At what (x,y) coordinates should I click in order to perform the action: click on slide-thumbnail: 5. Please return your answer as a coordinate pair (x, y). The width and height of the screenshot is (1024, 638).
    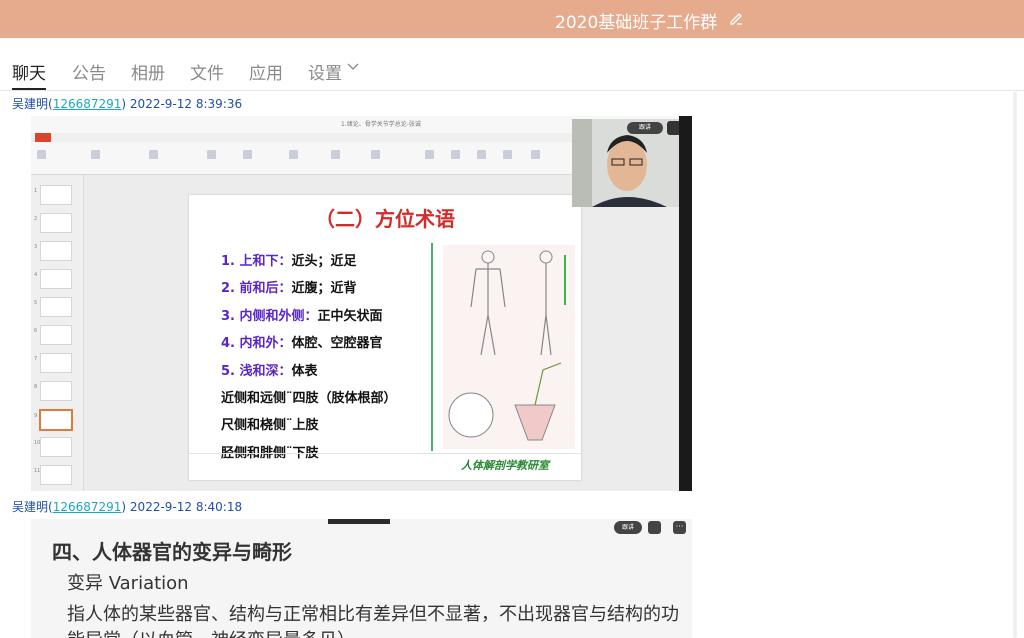
    Looking at the image, I should click on (53, 307).